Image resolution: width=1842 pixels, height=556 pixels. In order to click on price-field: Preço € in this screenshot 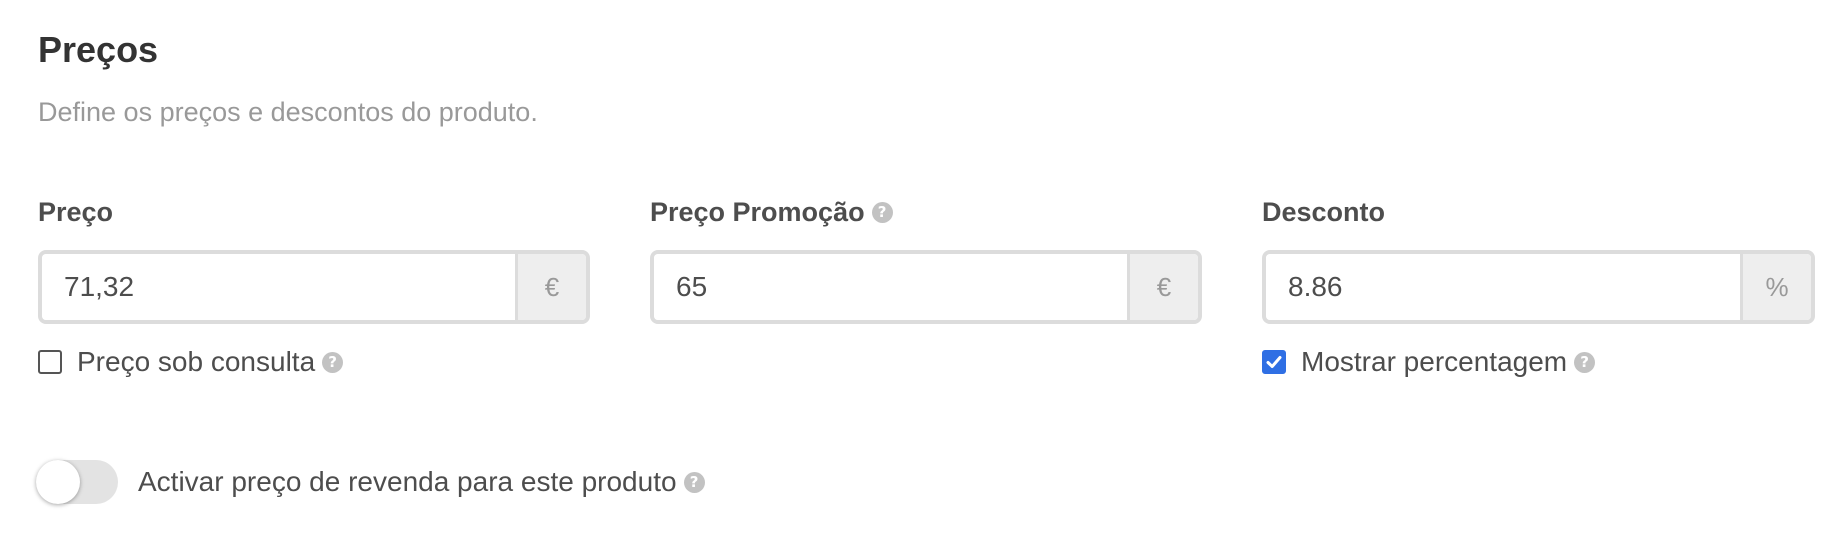, I will do `click(314, 259)`.